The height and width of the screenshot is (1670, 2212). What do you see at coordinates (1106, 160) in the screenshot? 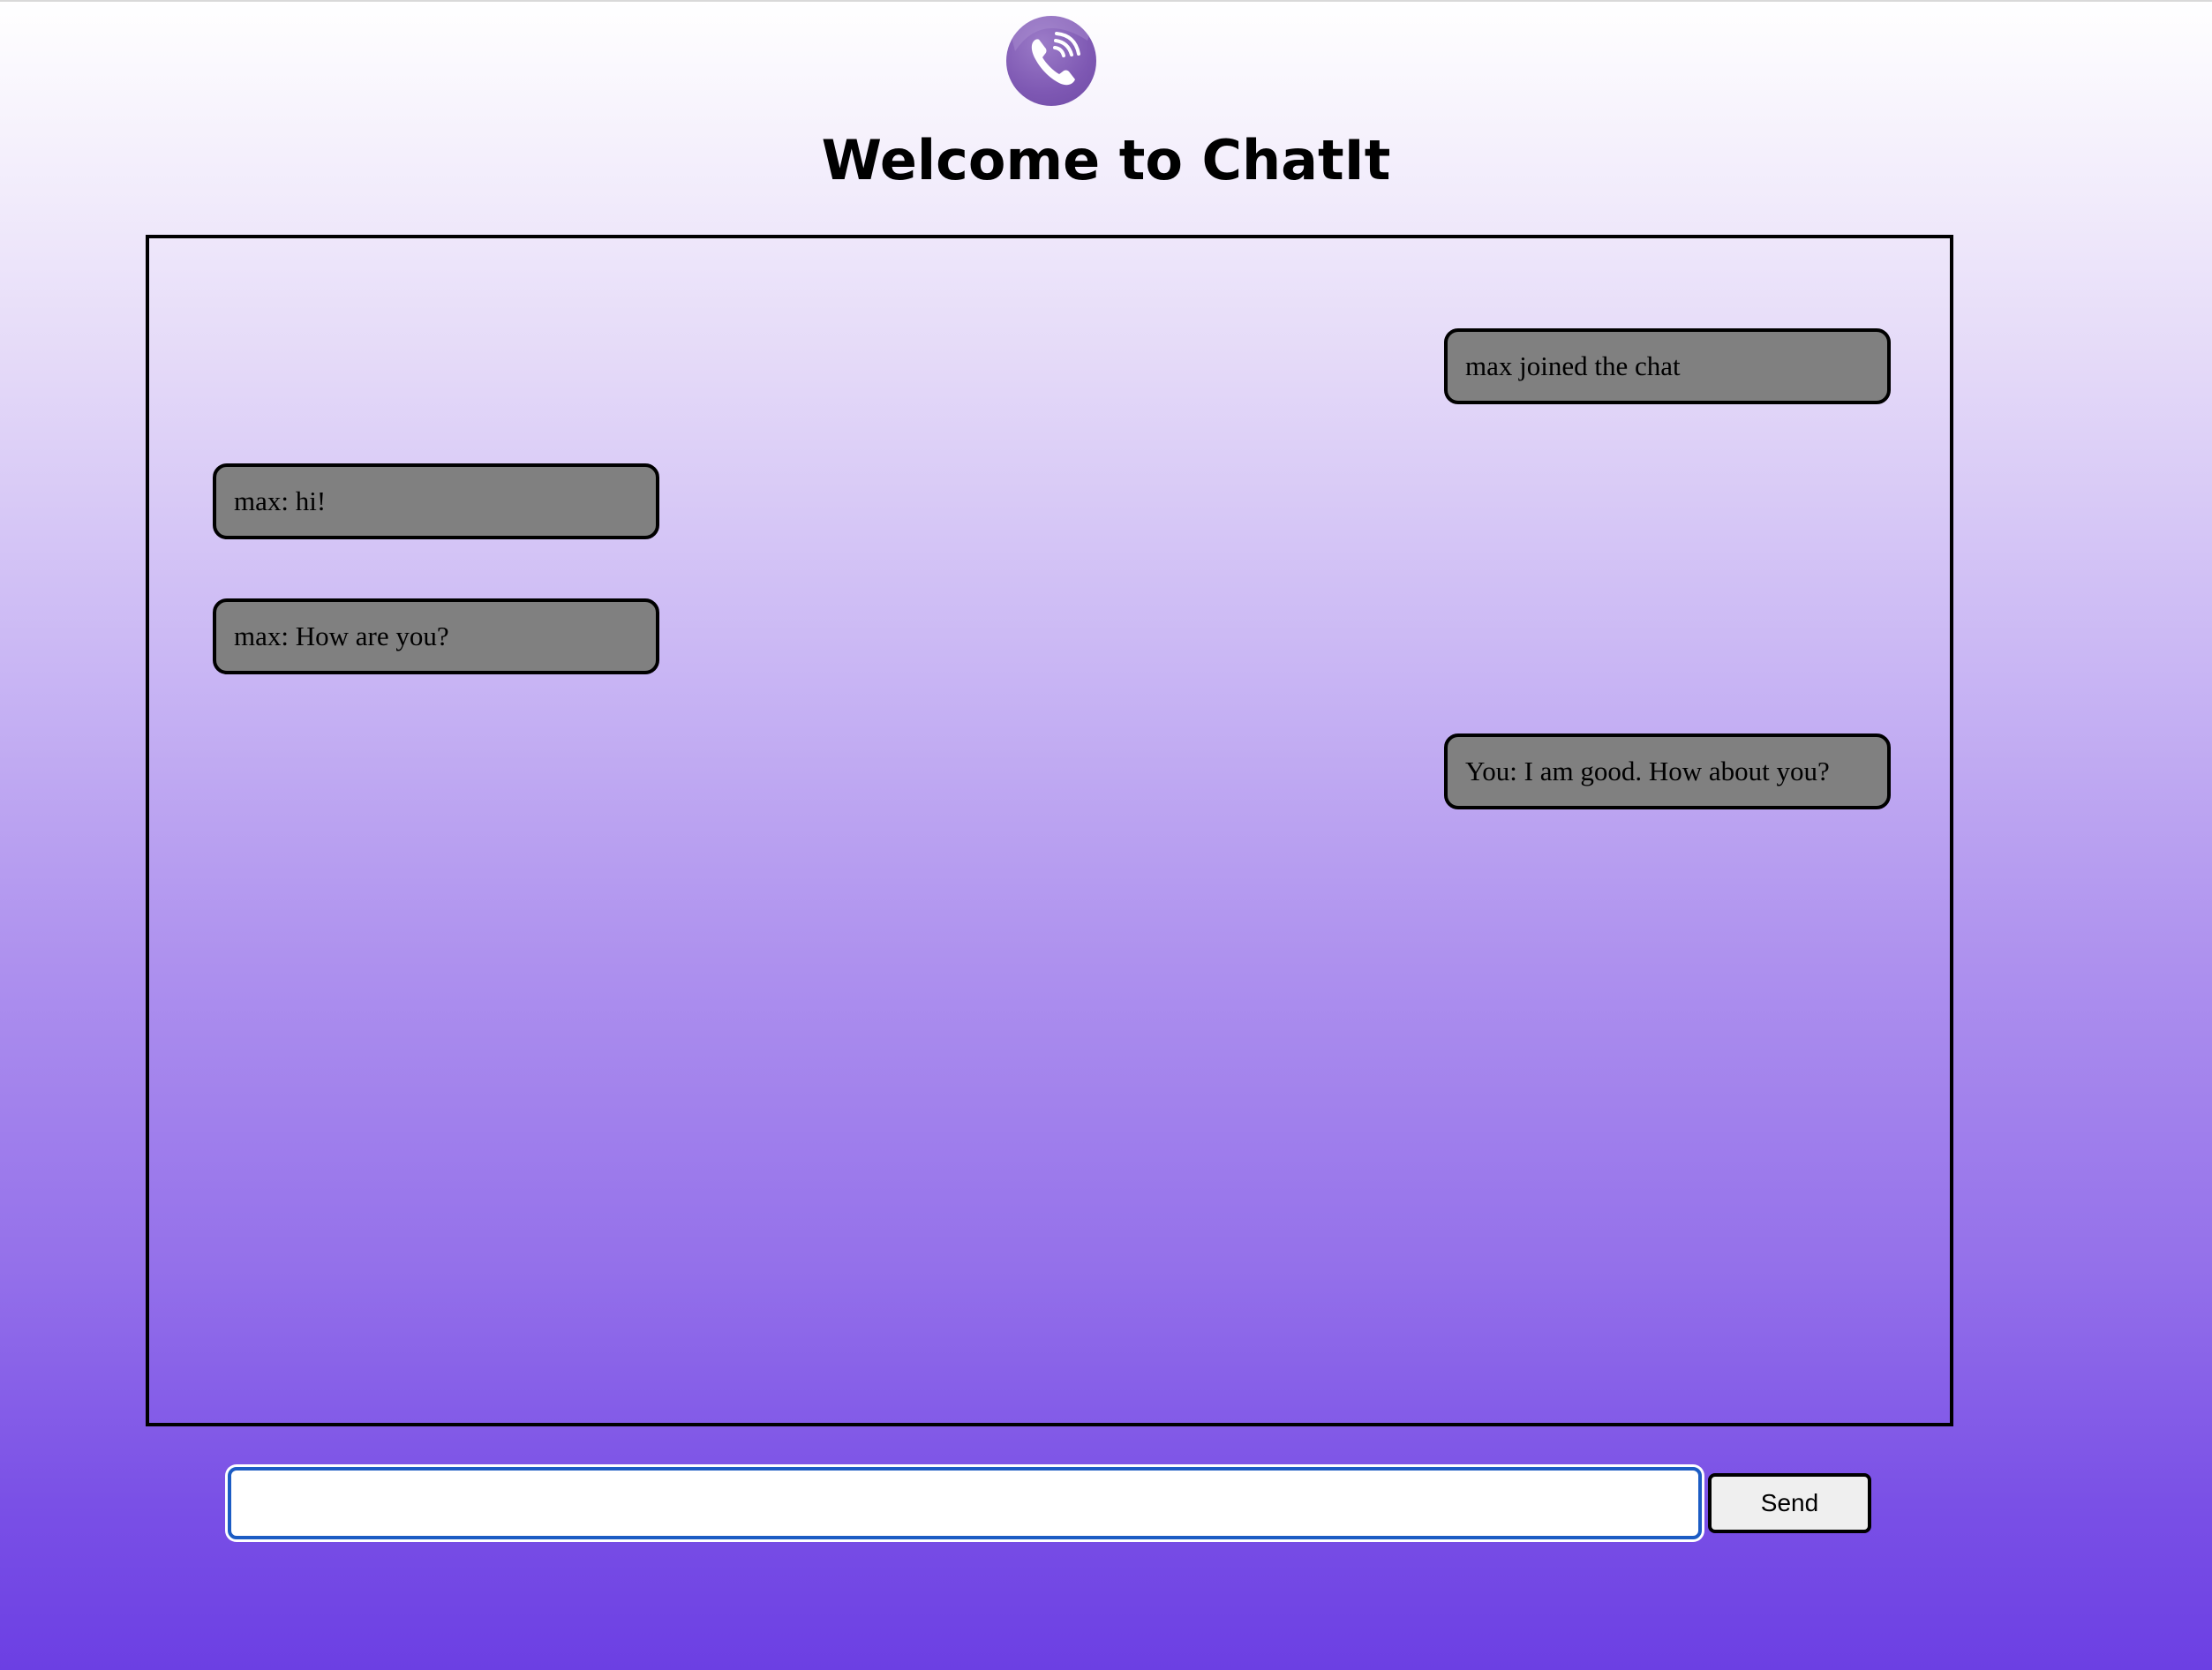
I see `page-title: Welcome to ChatIt` at bounding box center [1106, 160].